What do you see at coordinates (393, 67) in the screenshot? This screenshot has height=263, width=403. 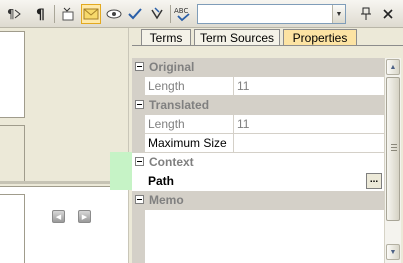 I see `scroll-up-icon: ▲` at bounding box center [393, 67].